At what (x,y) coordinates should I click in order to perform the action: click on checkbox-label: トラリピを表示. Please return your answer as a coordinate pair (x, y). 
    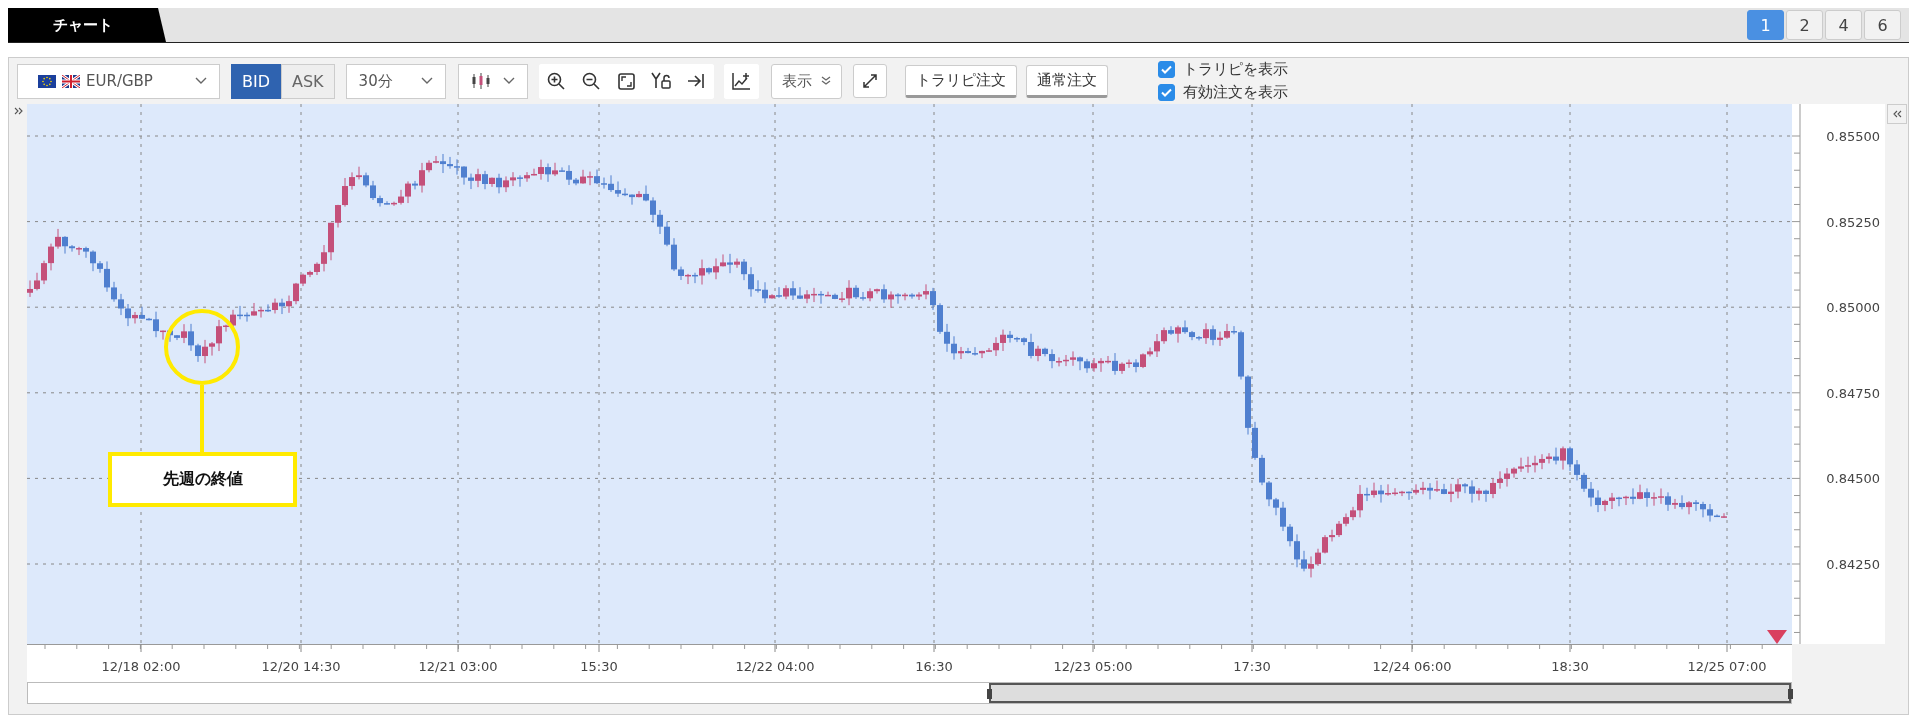
    Looking at the image, I should click on (1235, 69).